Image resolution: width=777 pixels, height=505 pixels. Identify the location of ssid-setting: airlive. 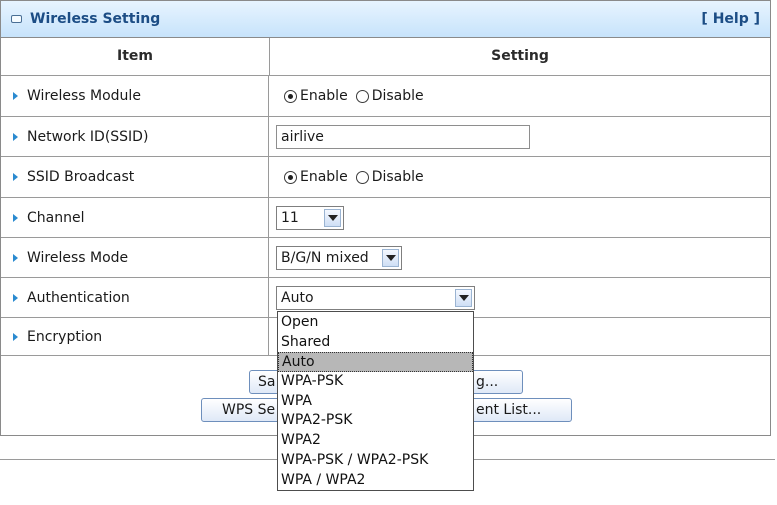
(403, 136).